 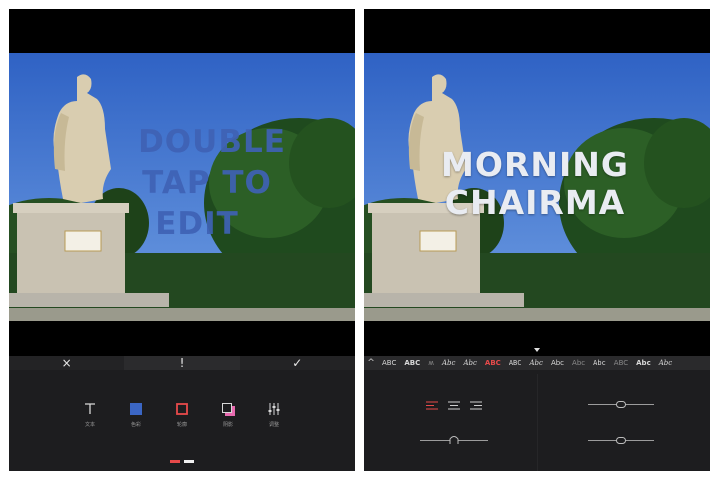 I want to click on tool-adjust: 调整, so click(x=274, y=415).